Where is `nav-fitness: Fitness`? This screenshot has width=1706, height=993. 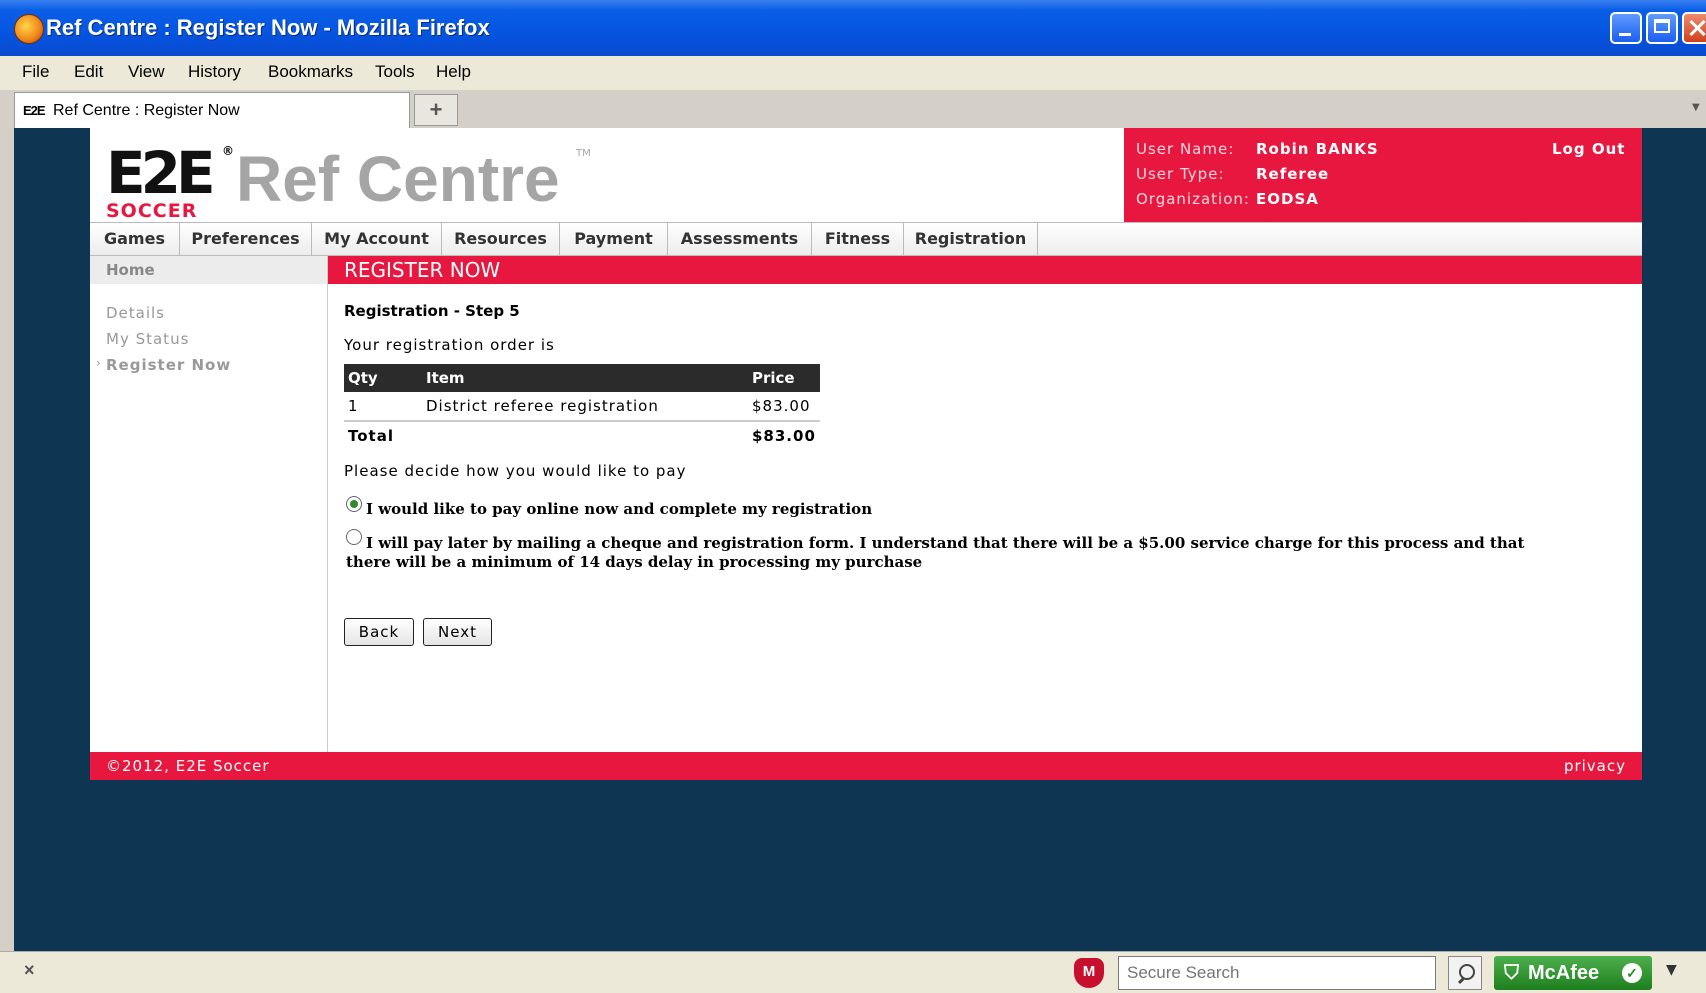 nav-fitness: Fitness is located at coordinates (858, 239).